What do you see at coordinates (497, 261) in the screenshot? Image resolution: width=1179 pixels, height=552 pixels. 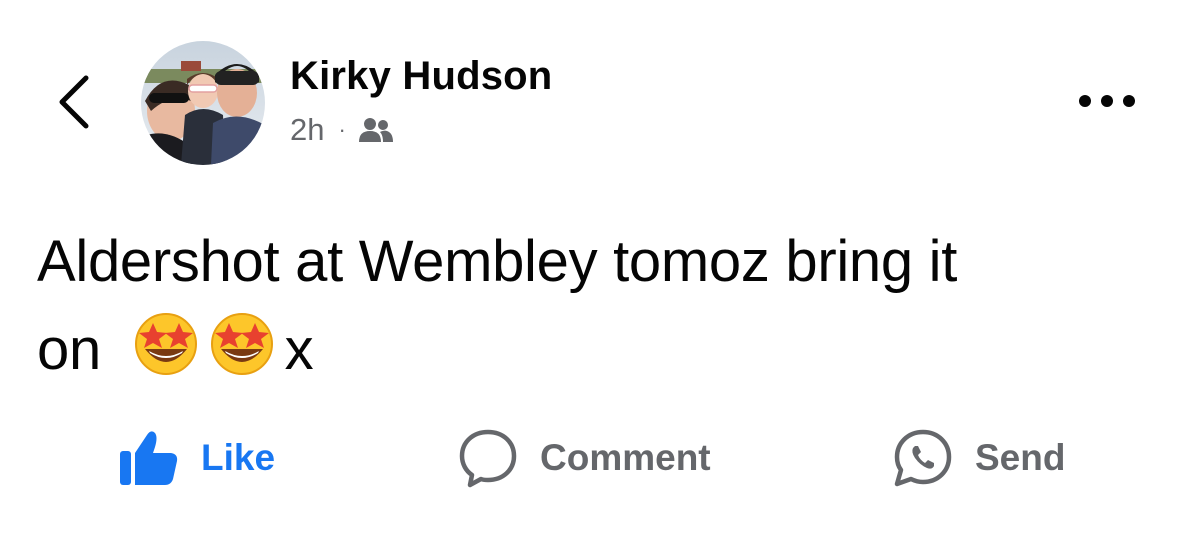 I see `post-text-line-1: Aldershot at Wembley tomoz bring it` at bounding box center [497, 261].